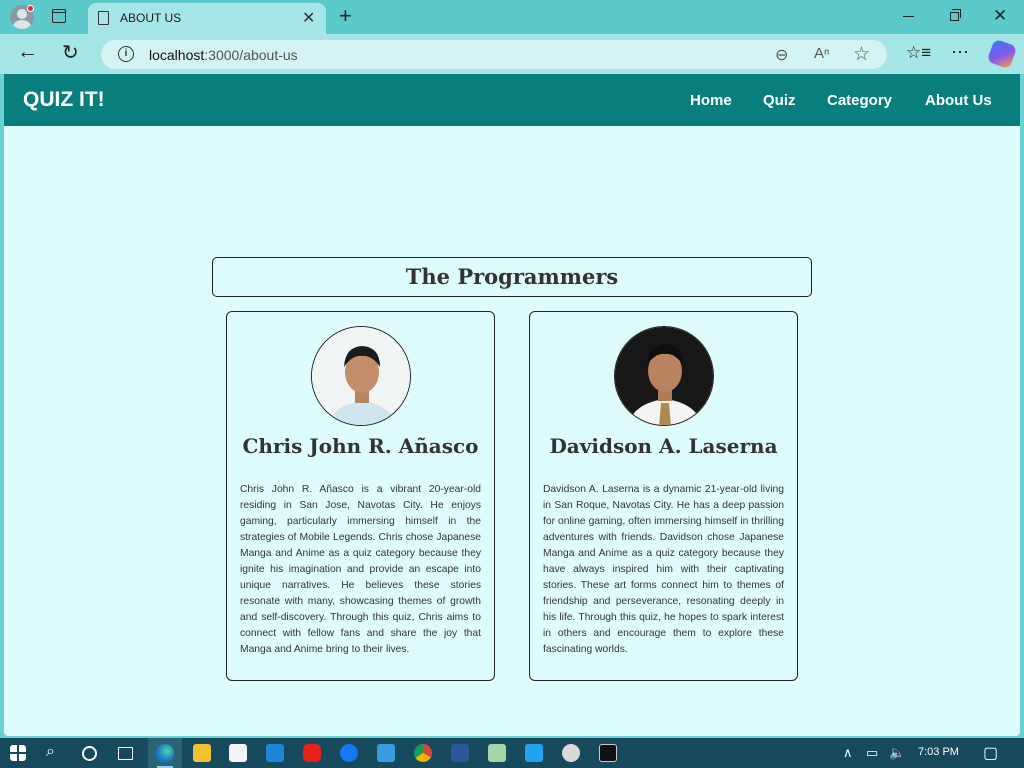  I want to click on info-icon: i, so click(126, 54).